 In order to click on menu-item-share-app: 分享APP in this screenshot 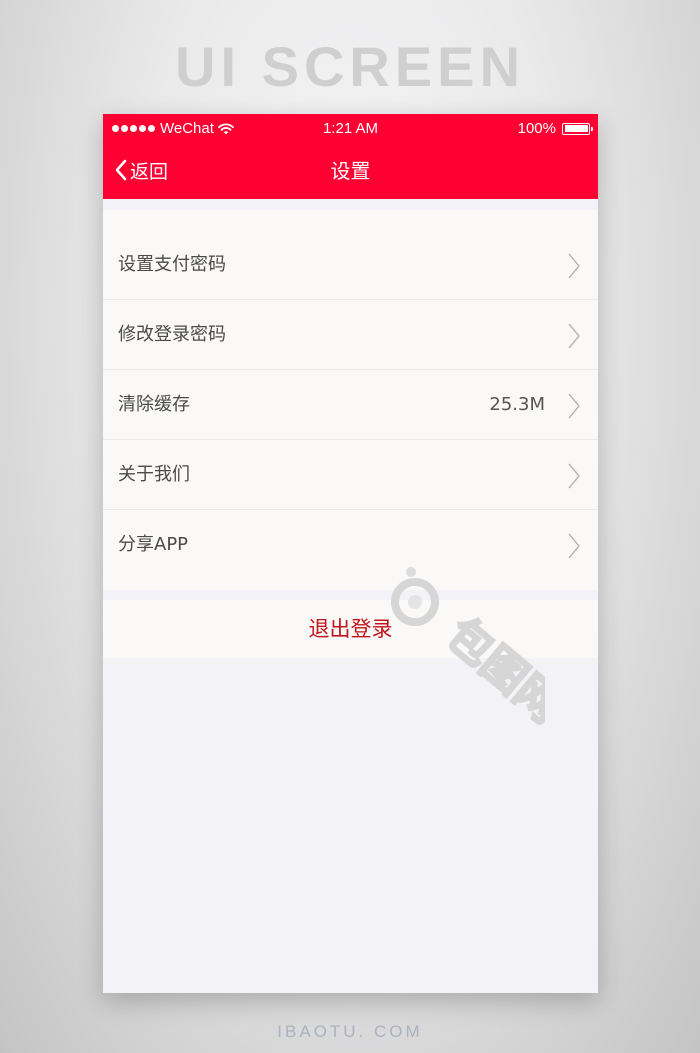, I will do `click(350, 545)`.